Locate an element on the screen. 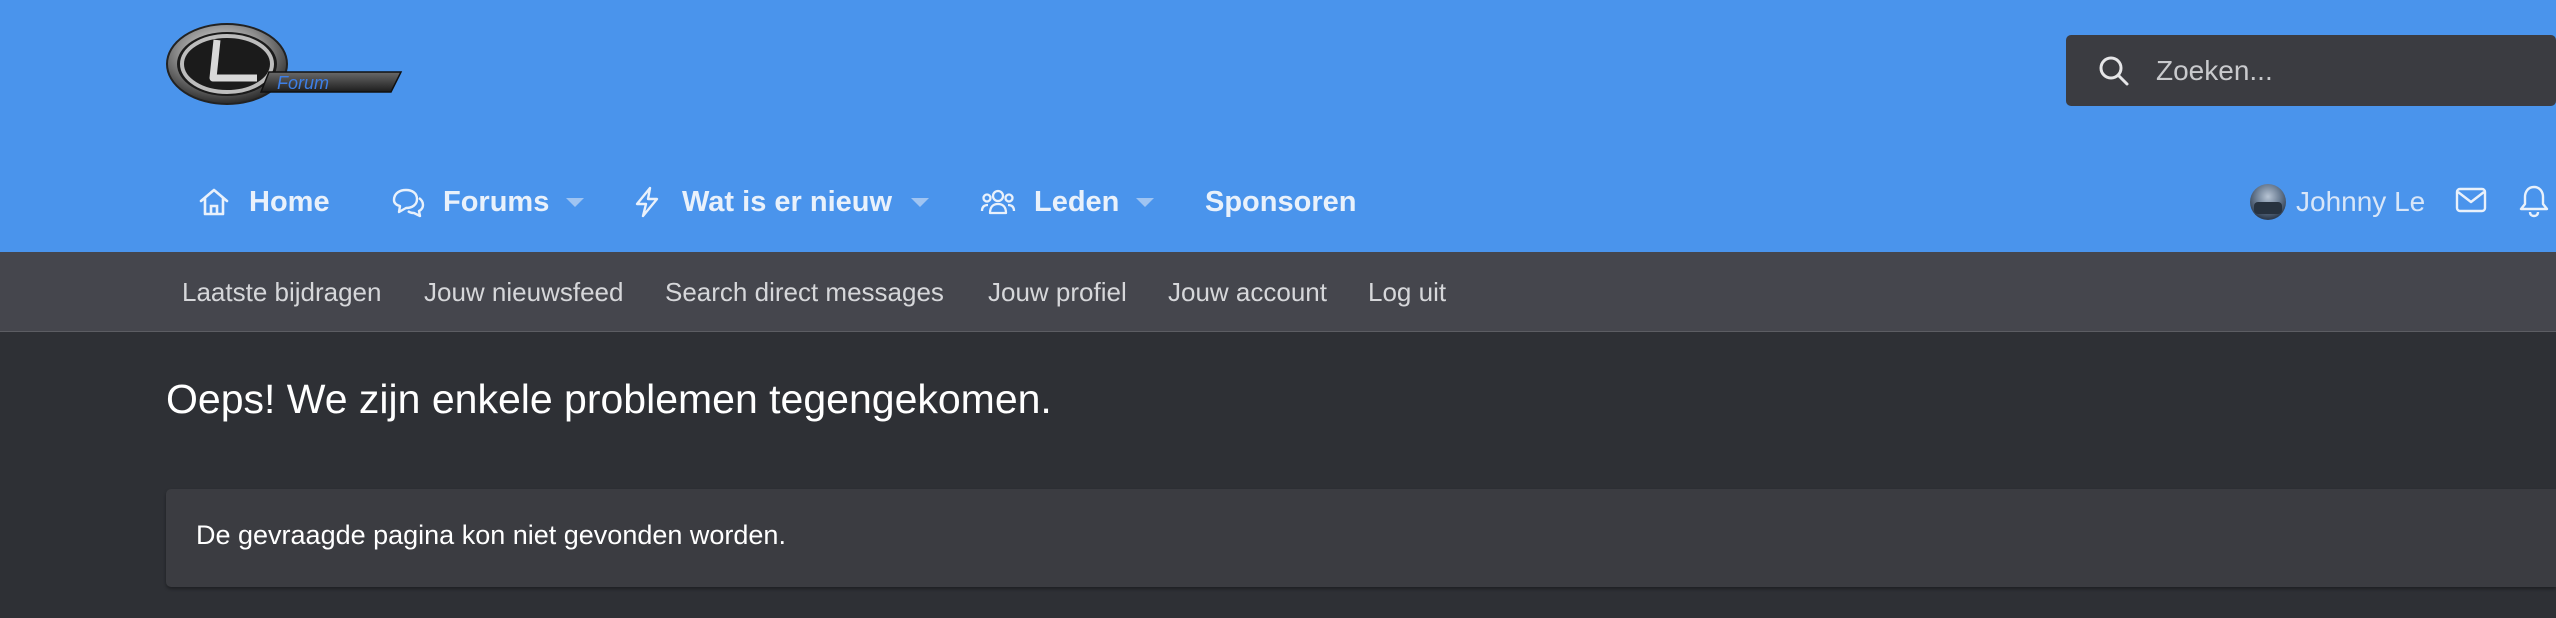  nav-members: Leden is located at coordinates (1049, 202).